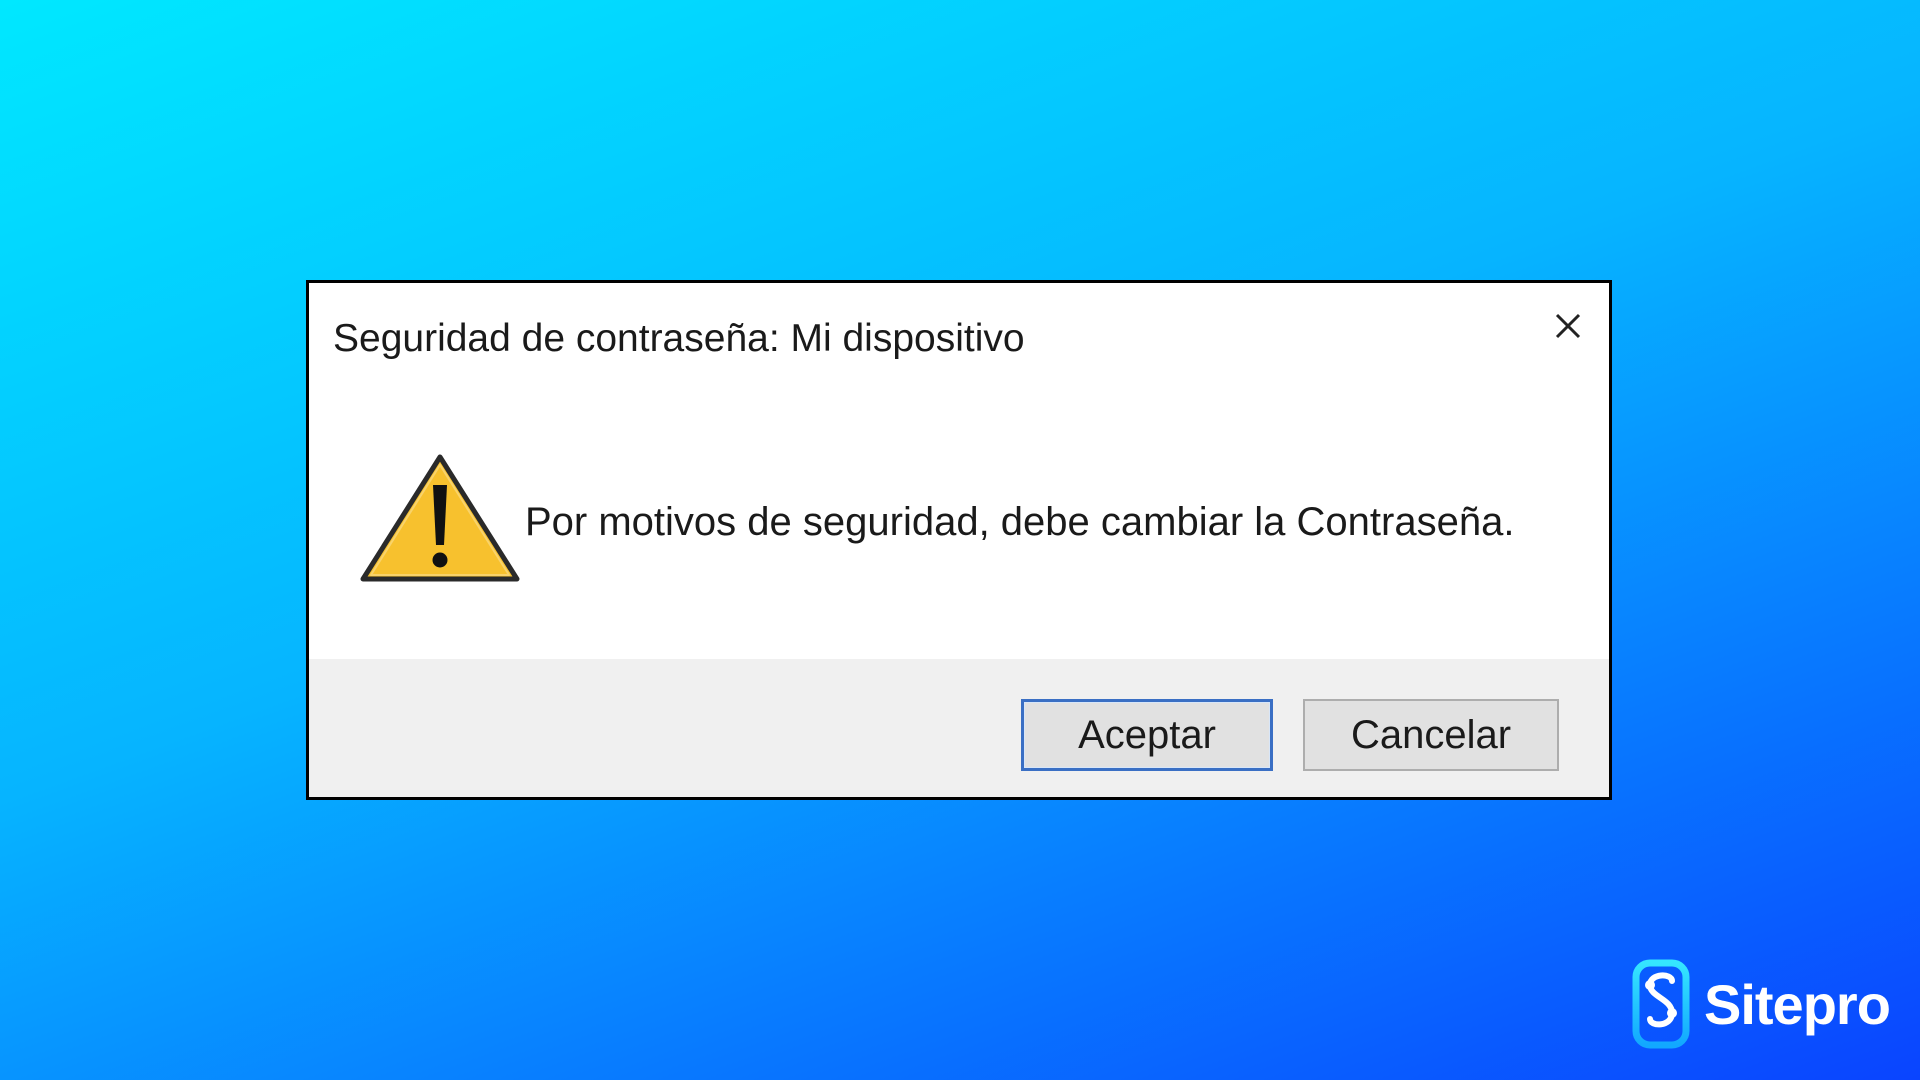 This screenshot has height=1080, width=1920. I want to click on sitepro-brand: Sitepro, so click(1761, 1004).